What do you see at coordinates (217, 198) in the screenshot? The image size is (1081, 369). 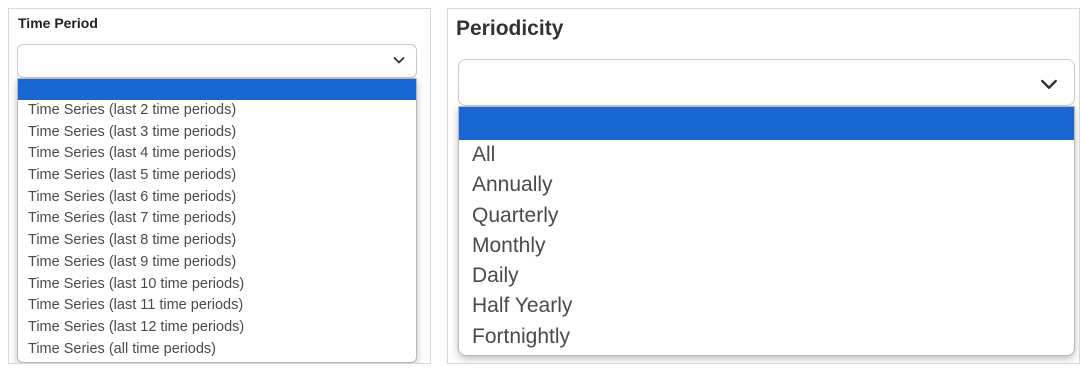 I see `time-period-option: Time Series (last 6 time periods)` at bounding box center [217, 198].